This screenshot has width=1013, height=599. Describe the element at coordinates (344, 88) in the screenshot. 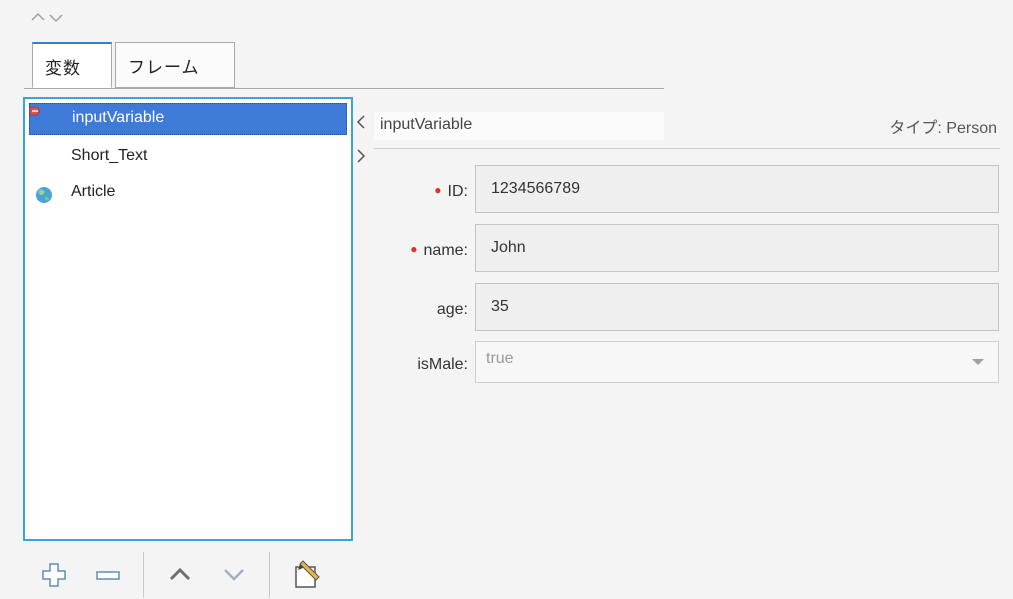

I see `tab-divider` at that location.